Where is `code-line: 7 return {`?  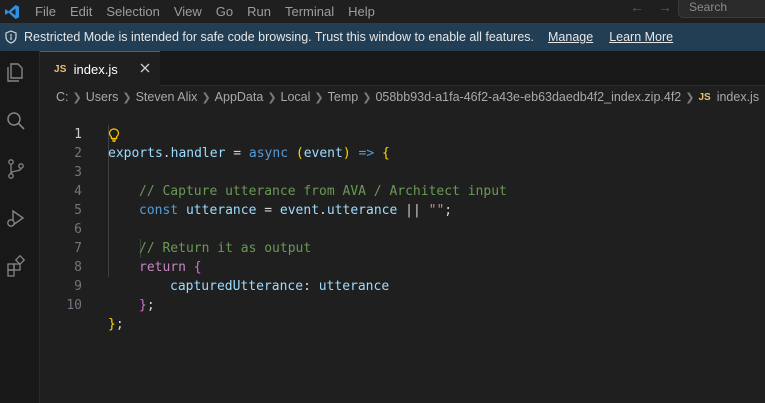
code-line: 7 return { is located at coordinates (402, 247).